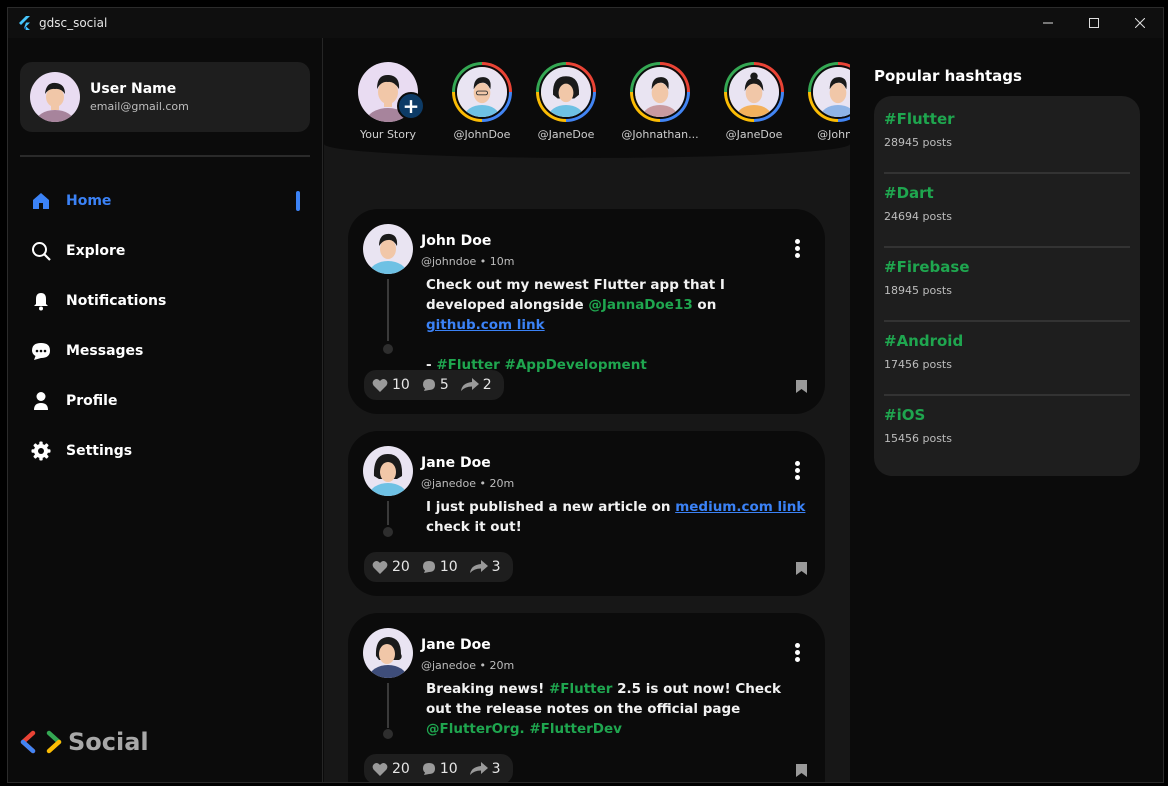 The height and width of the screenshot is (786, 1168). Describe the element at coordinates (475, 729) in the screenshot. I see `mention-link: @FlutterOrg.` at that location.